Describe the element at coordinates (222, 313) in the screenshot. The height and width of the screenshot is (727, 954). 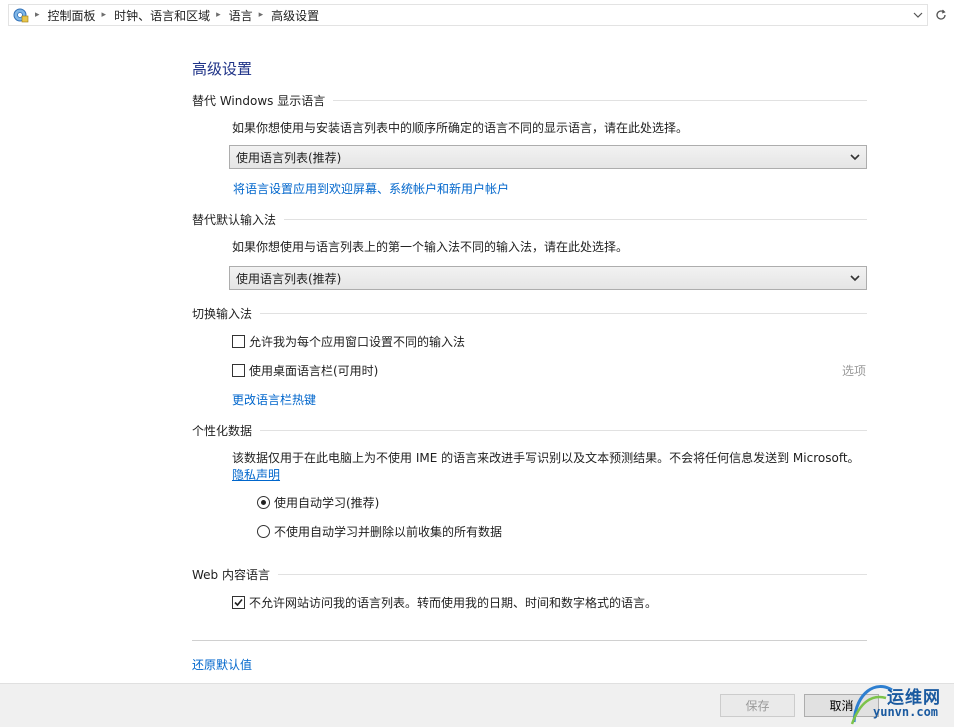
I see `section-heading: 切换输入法` at that location.